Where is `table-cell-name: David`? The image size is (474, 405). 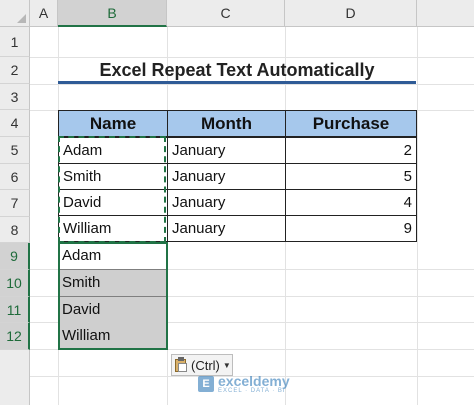 table-cell-name: David is located at coordinates (113, 202).